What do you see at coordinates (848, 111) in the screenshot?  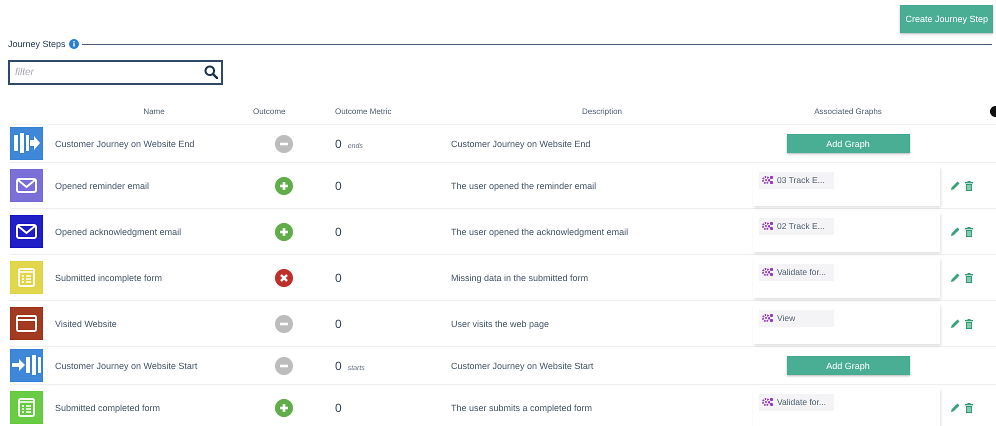 I see `column-header: Associated Graphs` at bounding box center [848, 111].